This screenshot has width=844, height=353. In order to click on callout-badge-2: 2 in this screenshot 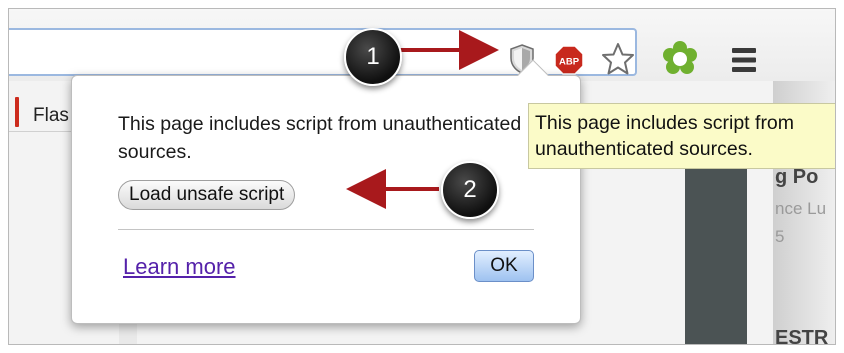, I will do `click(470, 190)`.